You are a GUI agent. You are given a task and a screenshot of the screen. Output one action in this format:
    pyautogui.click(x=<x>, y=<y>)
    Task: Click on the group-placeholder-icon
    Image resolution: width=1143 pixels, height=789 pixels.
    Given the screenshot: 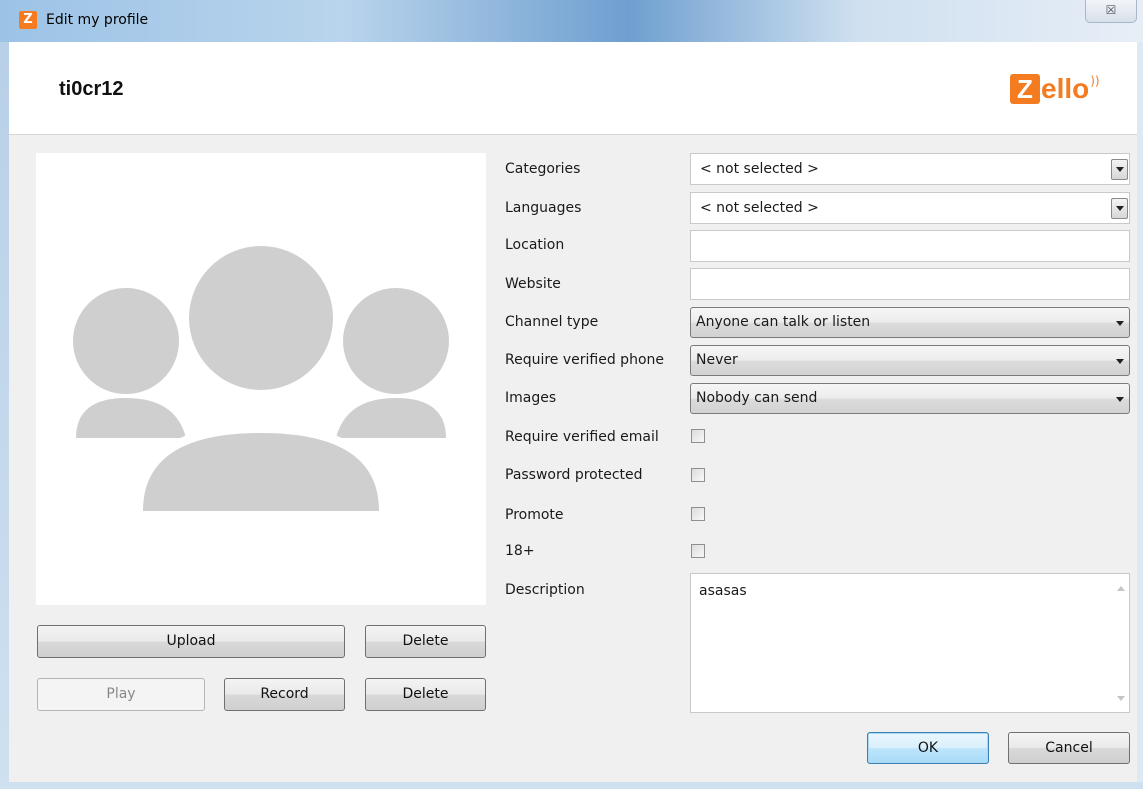 What is the action you would take?
    pyautogui.click(x=261, y=380)
    